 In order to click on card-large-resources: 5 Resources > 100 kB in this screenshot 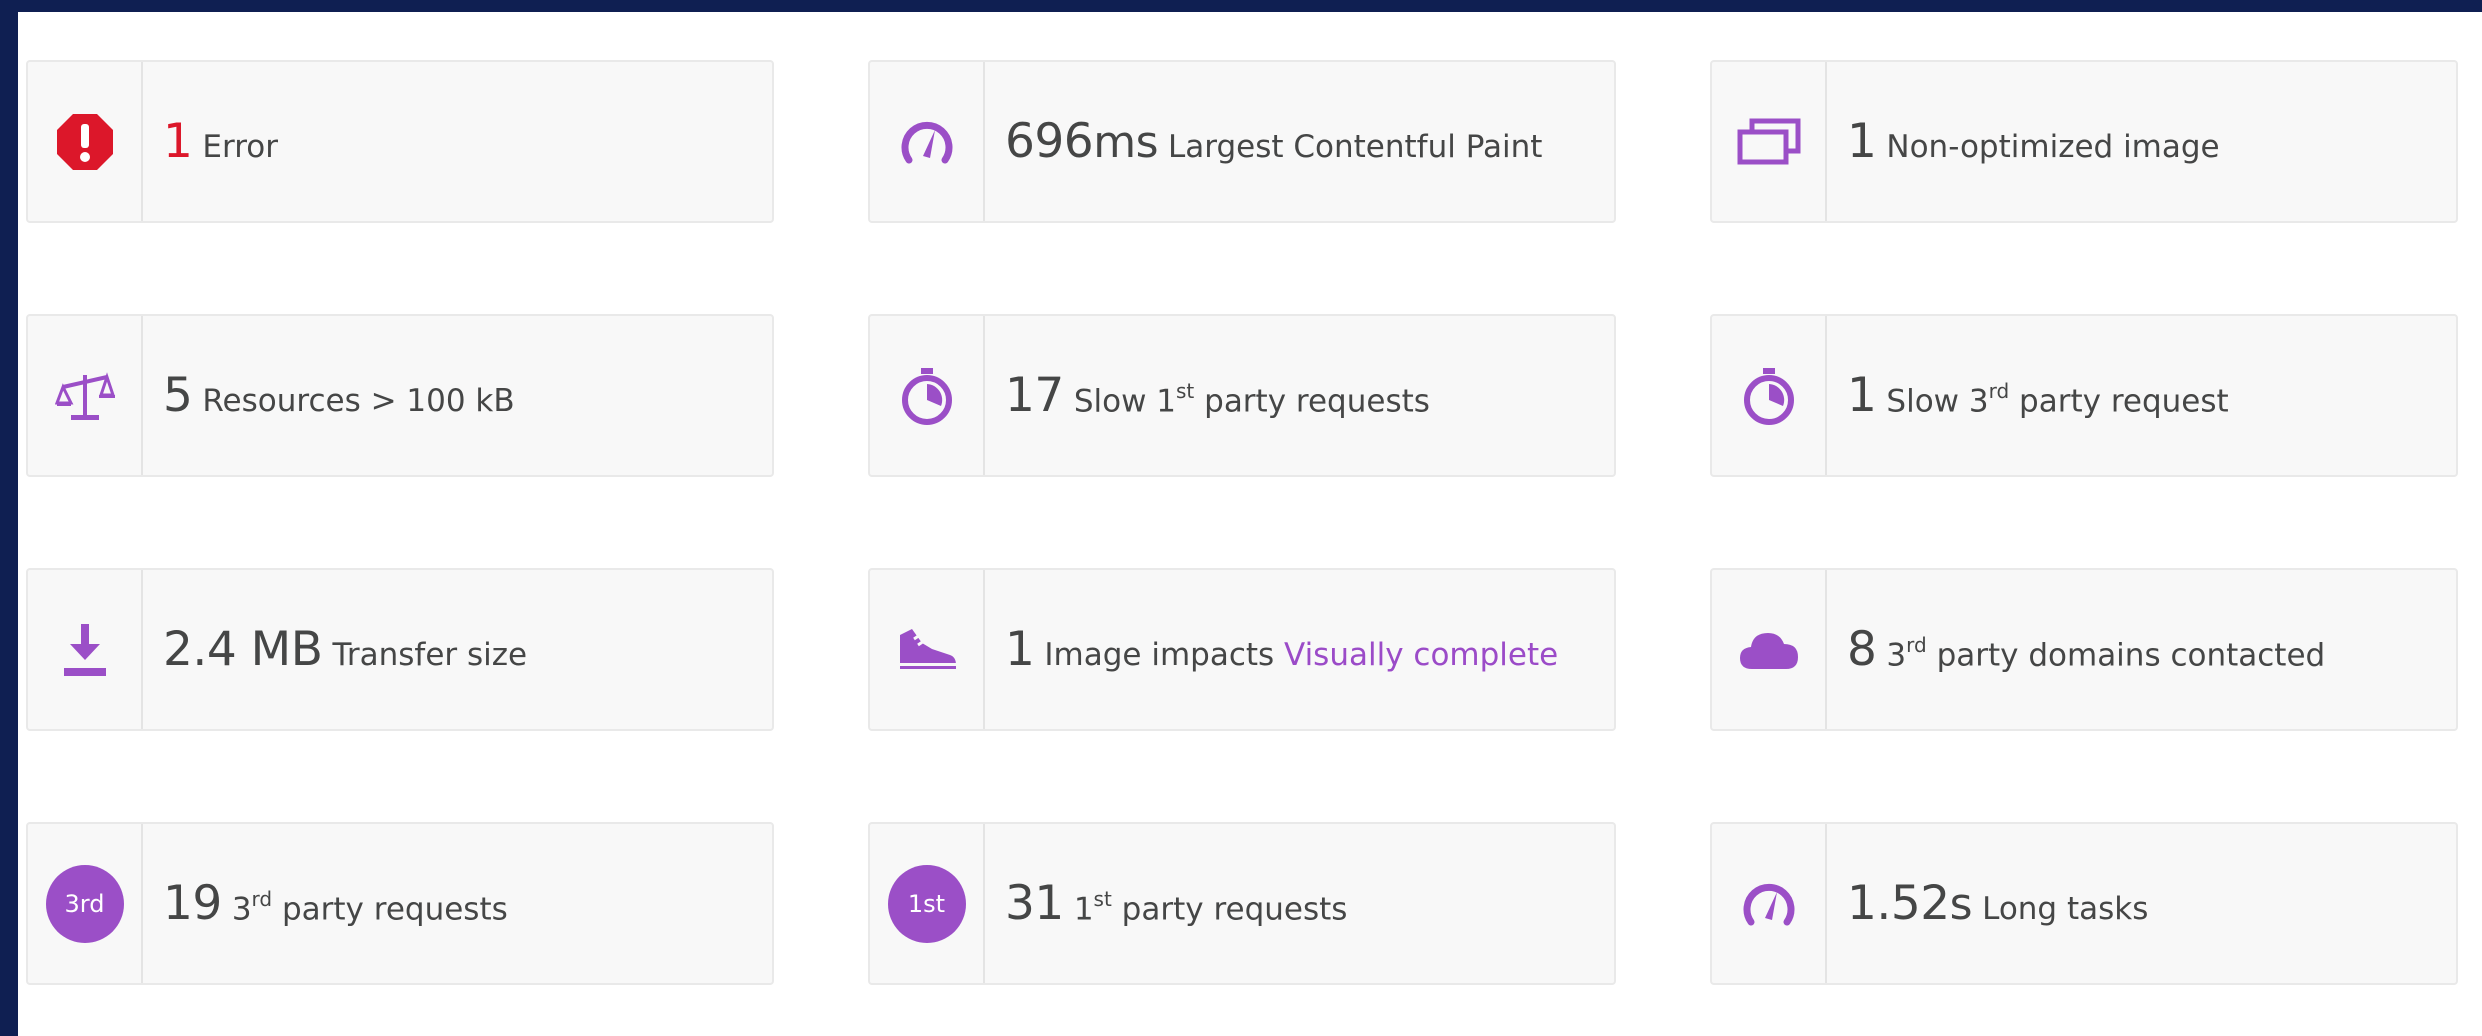, I will do `click(400, 395)`.